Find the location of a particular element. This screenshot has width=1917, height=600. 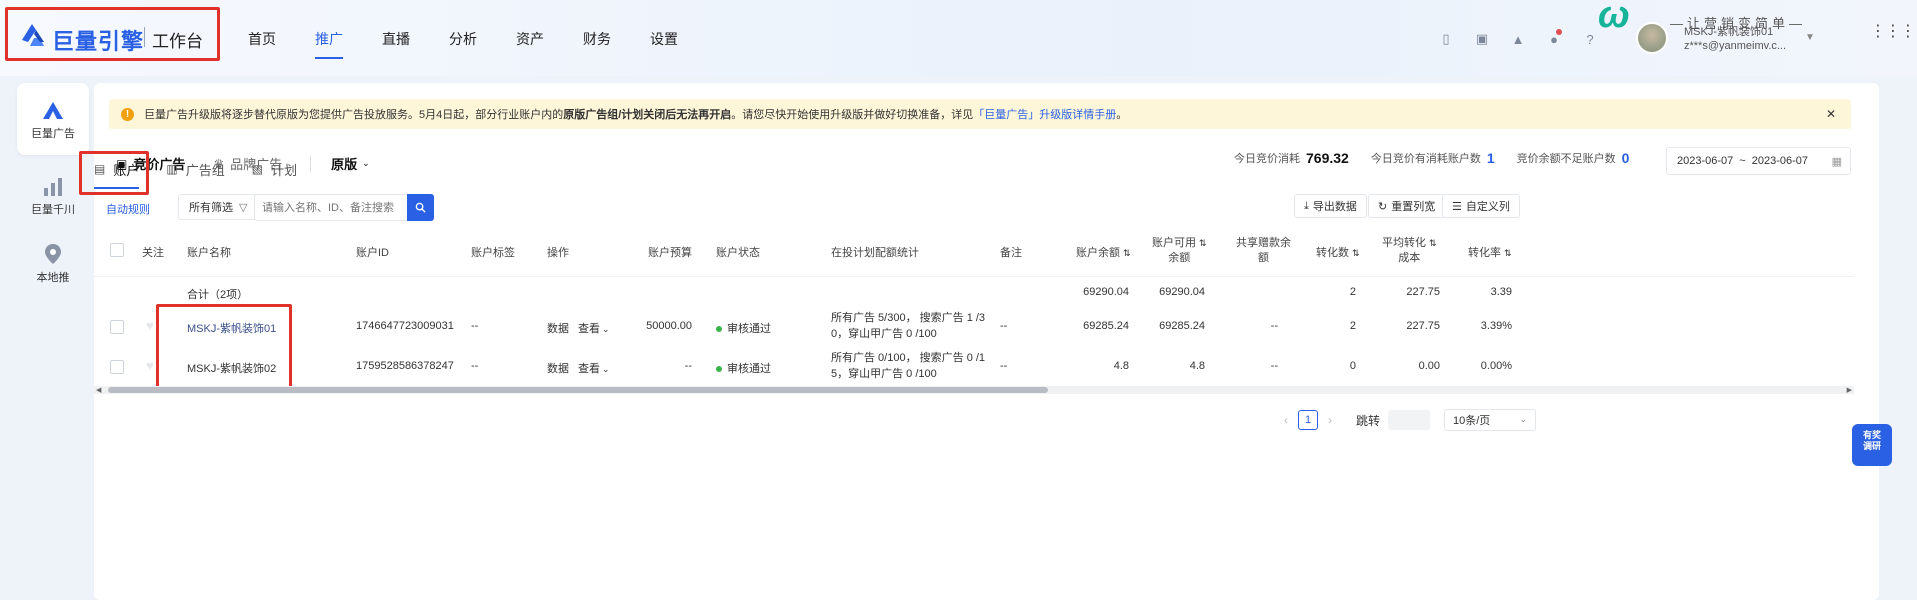

spend-value: 769.32 is located at coordinates (1327, 158).